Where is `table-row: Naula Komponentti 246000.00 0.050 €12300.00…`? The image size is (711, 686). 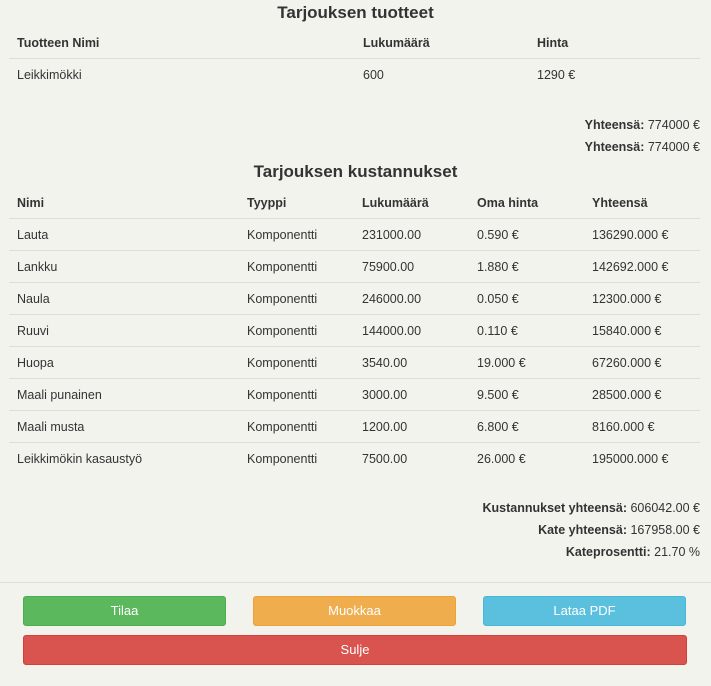
table-row: Naula Komponentti 246000.00 0.050 €12300.00… is located at coordinates (354, 298).